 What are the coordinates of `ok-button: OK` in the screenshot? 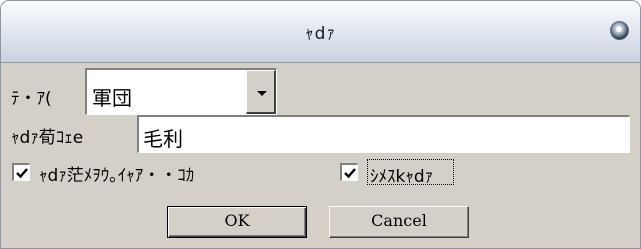 It's located at (237, 222).